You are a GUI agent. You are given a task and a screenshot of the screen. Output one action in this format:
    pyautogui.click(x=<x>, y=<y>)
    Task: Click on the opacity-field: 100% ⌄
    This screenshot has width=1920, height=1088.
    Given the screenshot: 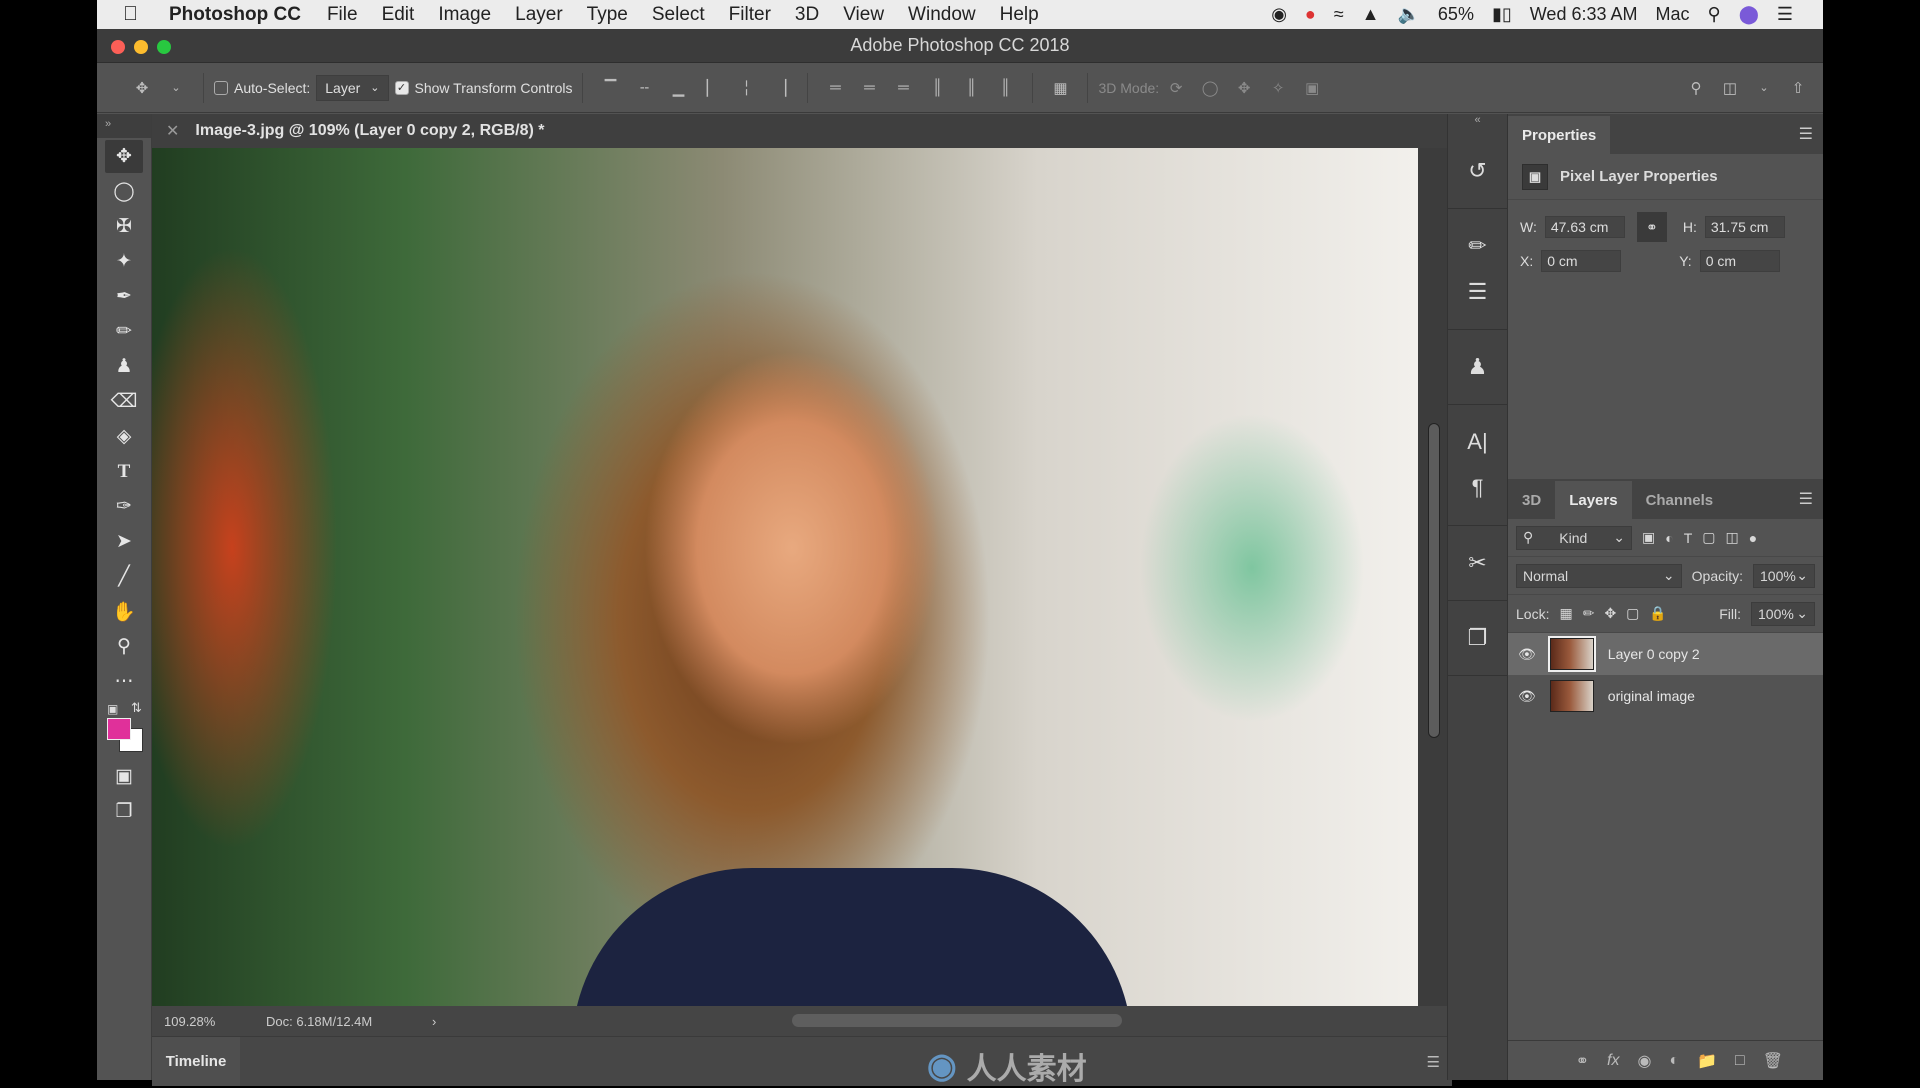 What is the action you would take?
    pyautogui.click(x=1784, y=575)
    